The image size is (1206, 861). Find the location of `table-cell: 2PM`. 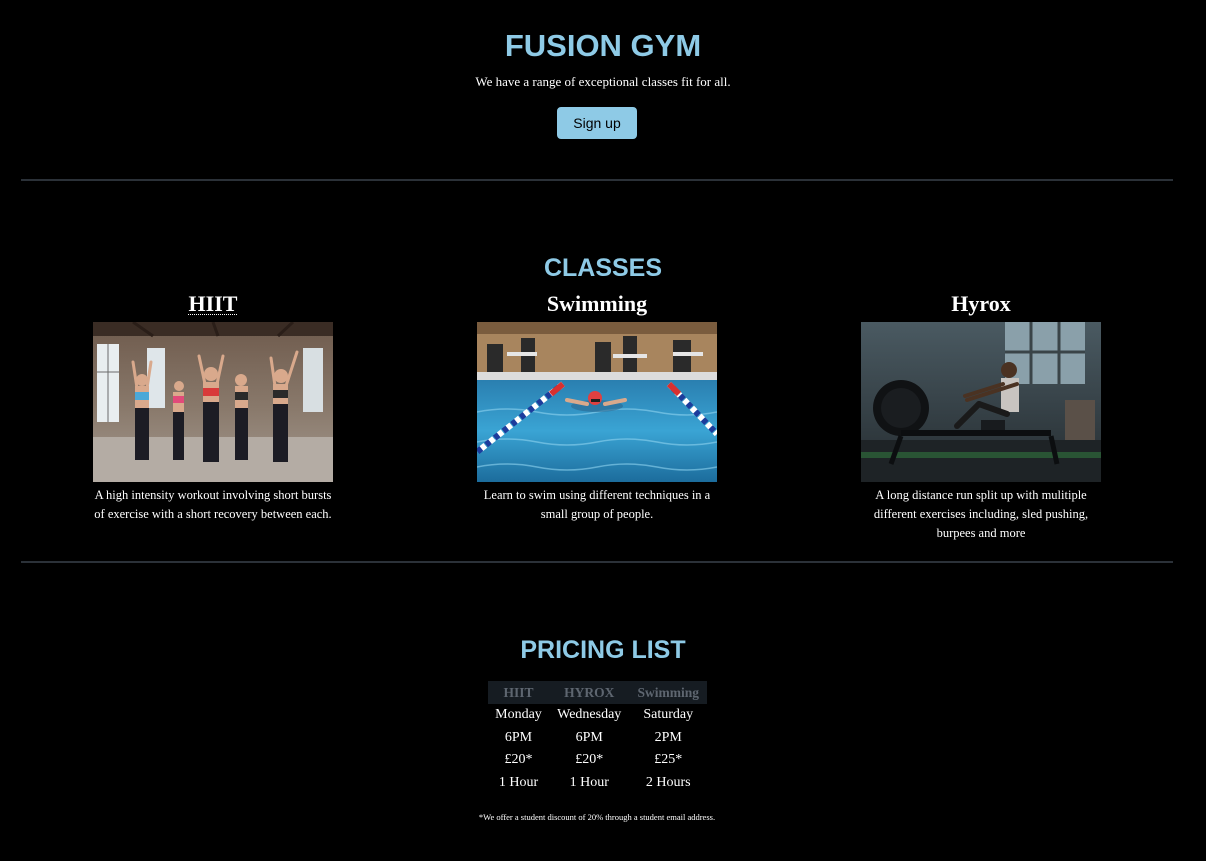

table-cell: 2PM is located at coordinates (668, 737).